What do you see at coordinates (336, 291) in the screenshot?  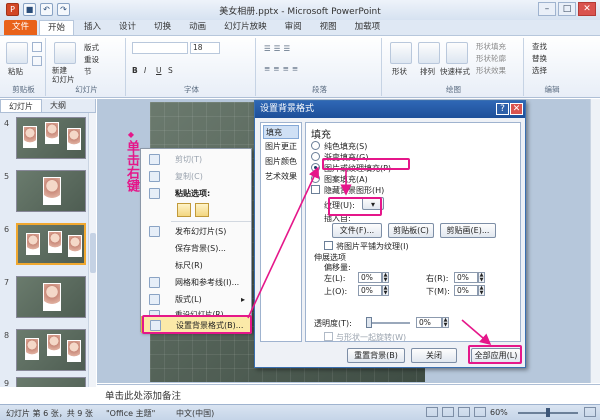 I see `offset-top-label: 上(O):` at bounding box center [336, 291].